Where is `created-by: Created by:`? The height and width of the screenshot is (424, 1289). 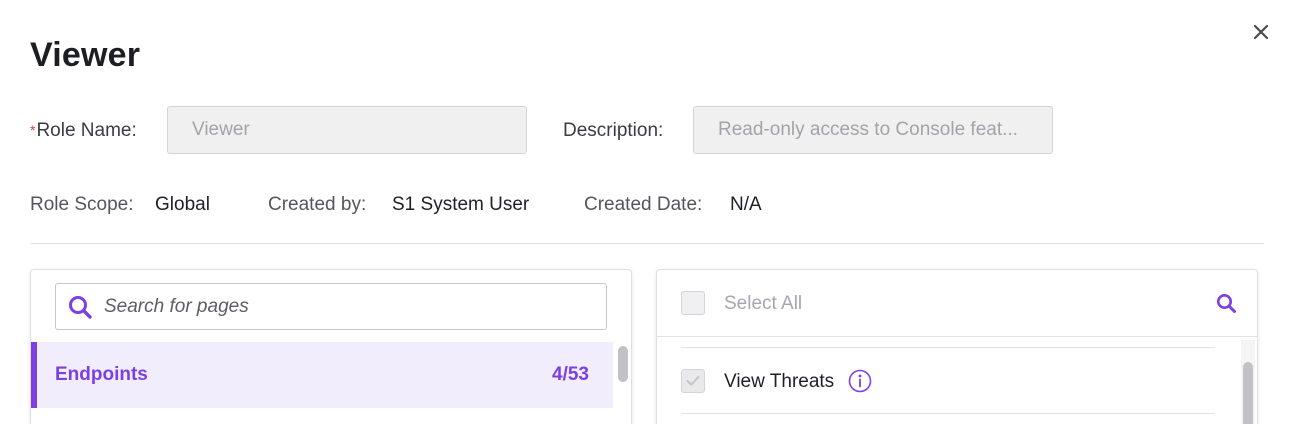
created-by: Created by: is located at coordinates (317, 205).